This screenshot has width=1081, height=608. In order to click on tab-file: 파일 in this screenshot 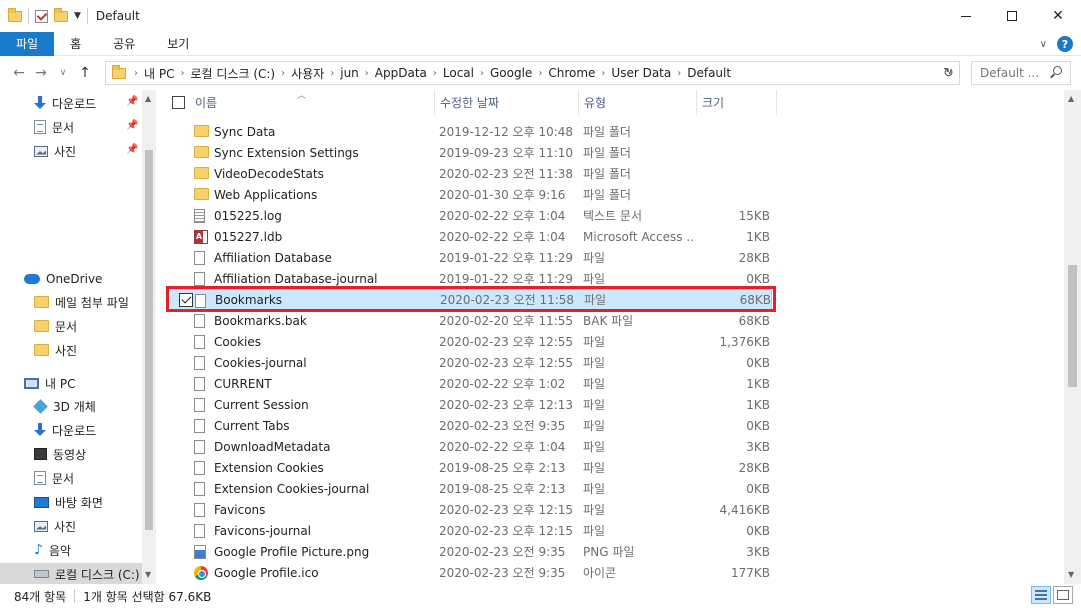, I will do `click(27, 43)`.